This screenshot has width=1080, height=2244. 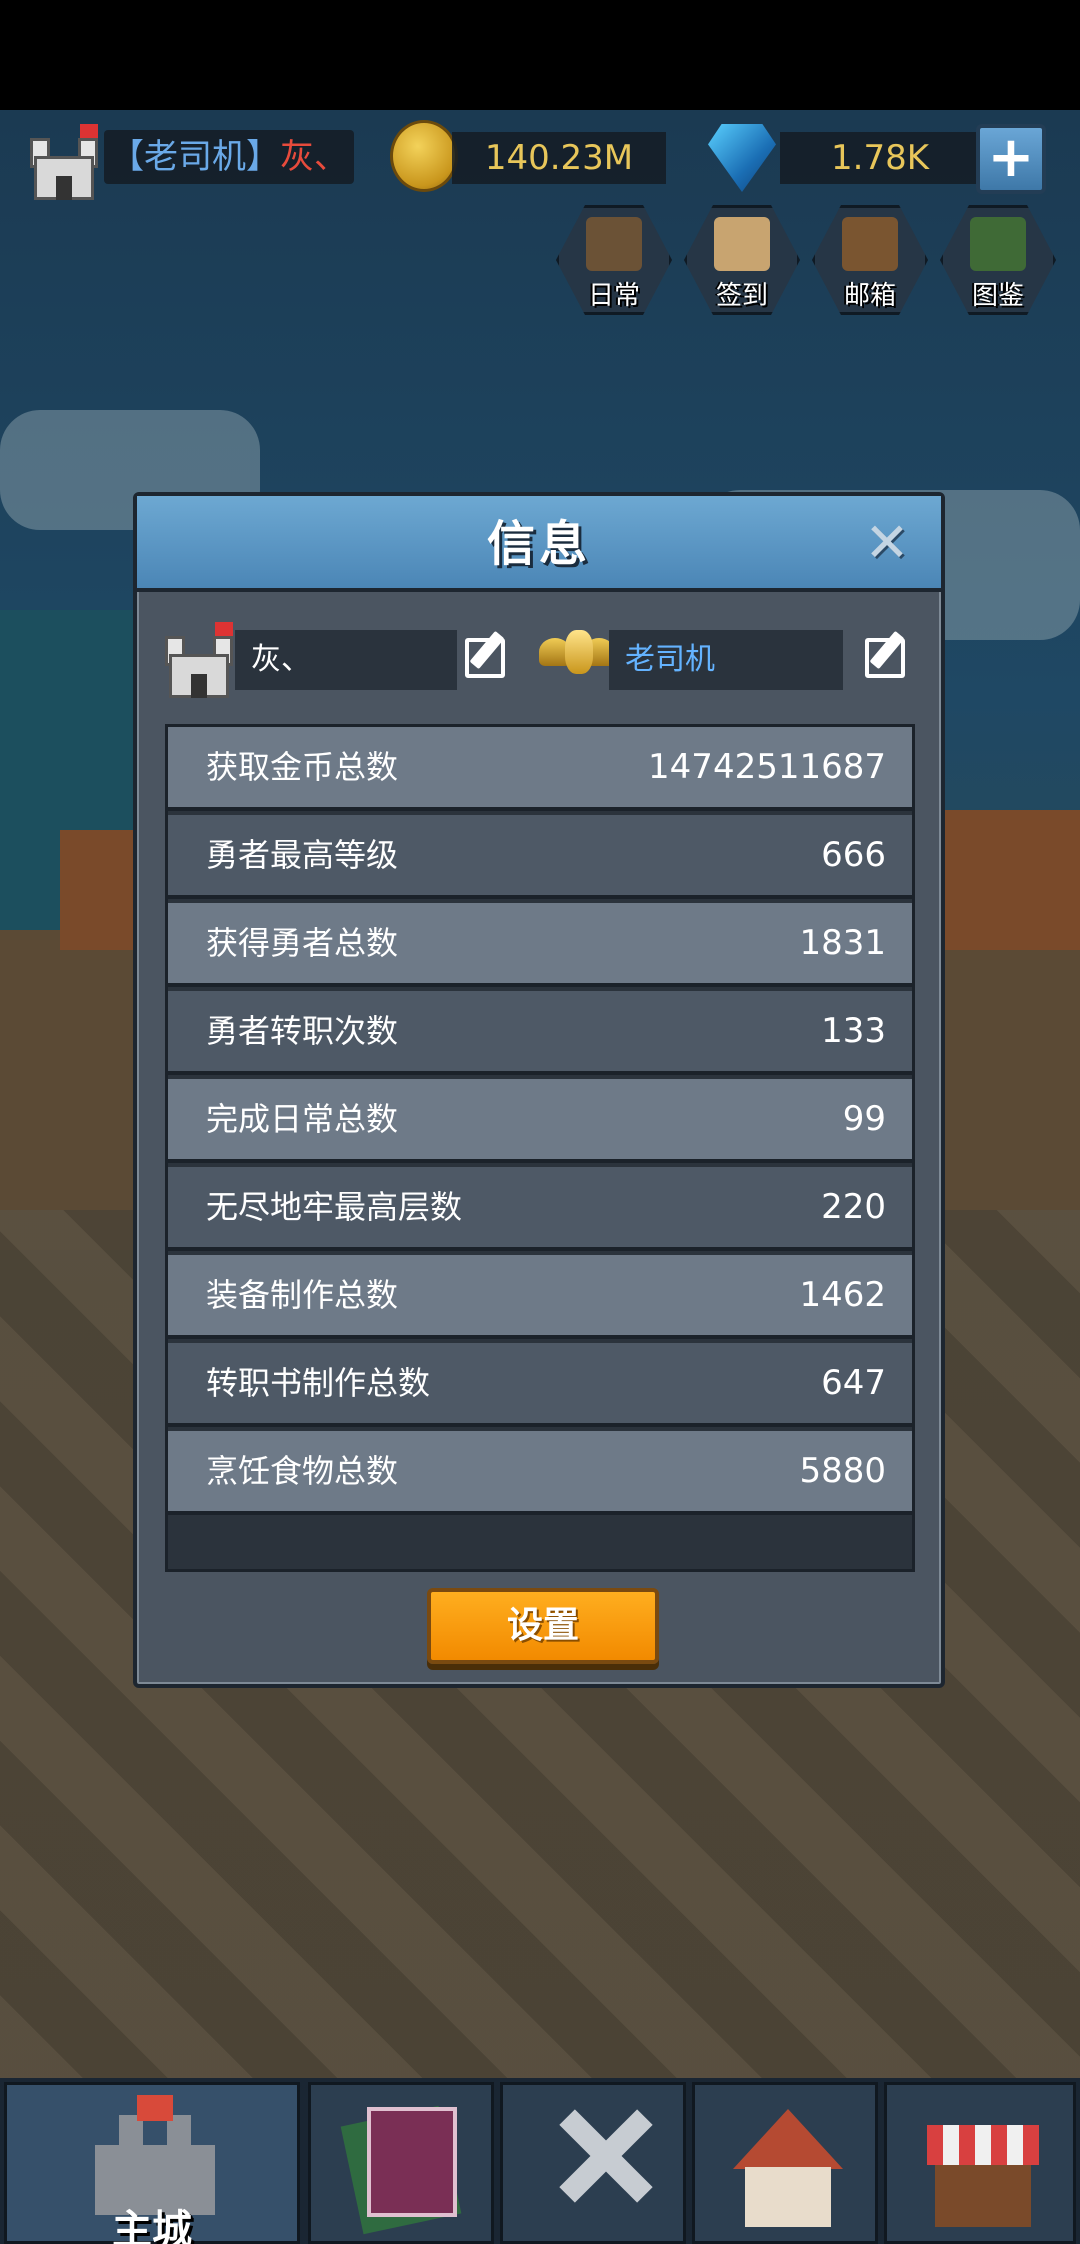 I want to click on mailbox-button: 邮箱, so click(x=870, y=260).